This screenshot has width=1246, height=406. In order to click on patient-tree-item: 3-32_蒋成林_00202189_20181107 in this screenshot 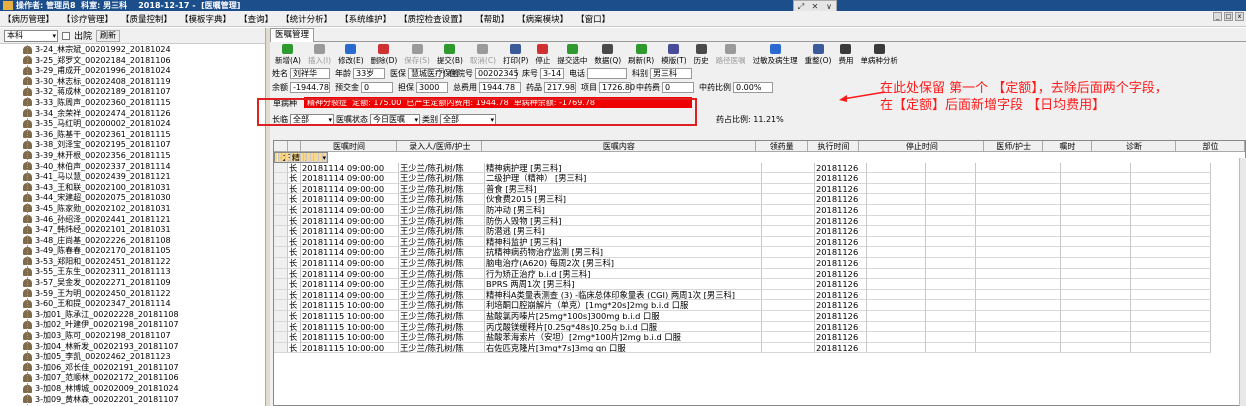, I will do `click(133, 92)`.